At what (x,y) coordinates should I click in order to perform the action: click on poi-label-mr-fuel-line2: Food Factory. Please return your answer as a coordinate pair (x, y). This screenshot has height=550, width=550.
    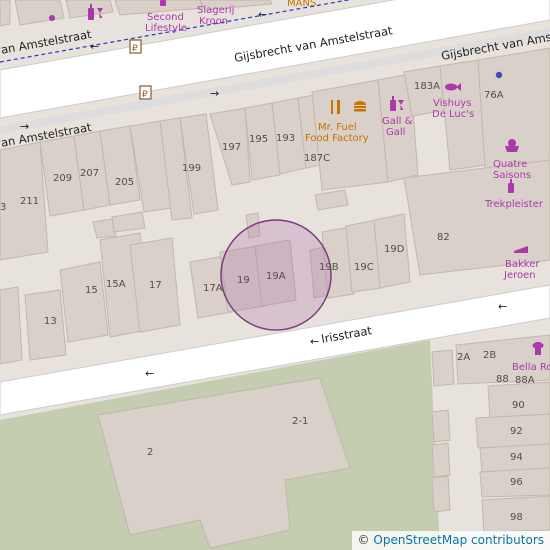
    Looking at the image, I should click on (337, 138).